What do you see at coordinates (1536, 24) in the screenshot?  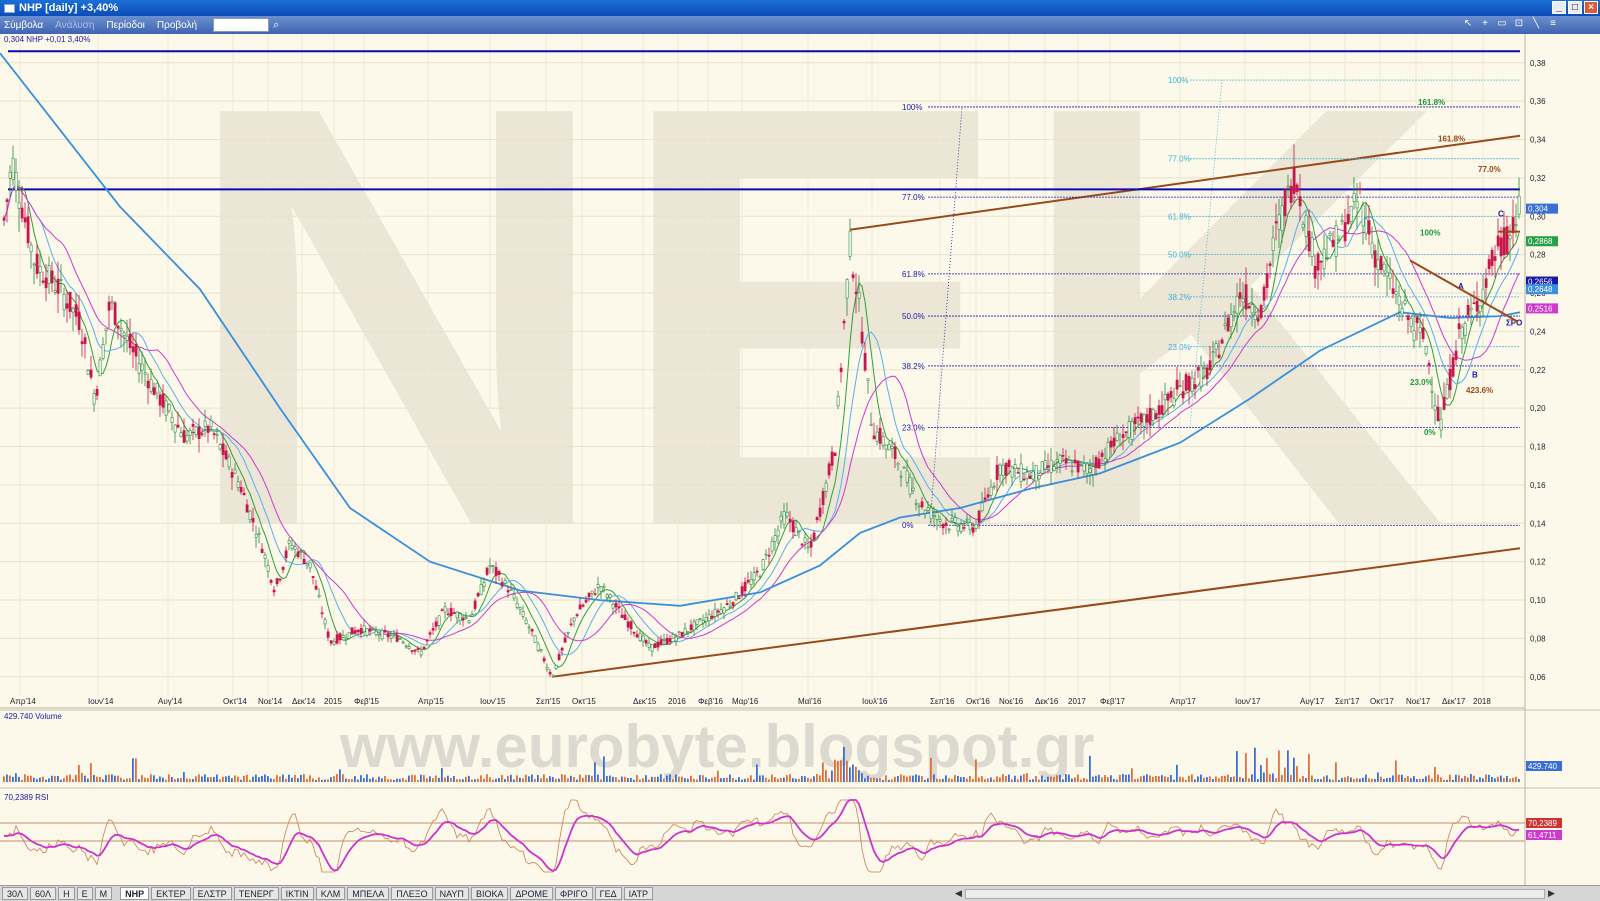 I see `trendline-icon: ╲` at bounding box center [1536, 24].